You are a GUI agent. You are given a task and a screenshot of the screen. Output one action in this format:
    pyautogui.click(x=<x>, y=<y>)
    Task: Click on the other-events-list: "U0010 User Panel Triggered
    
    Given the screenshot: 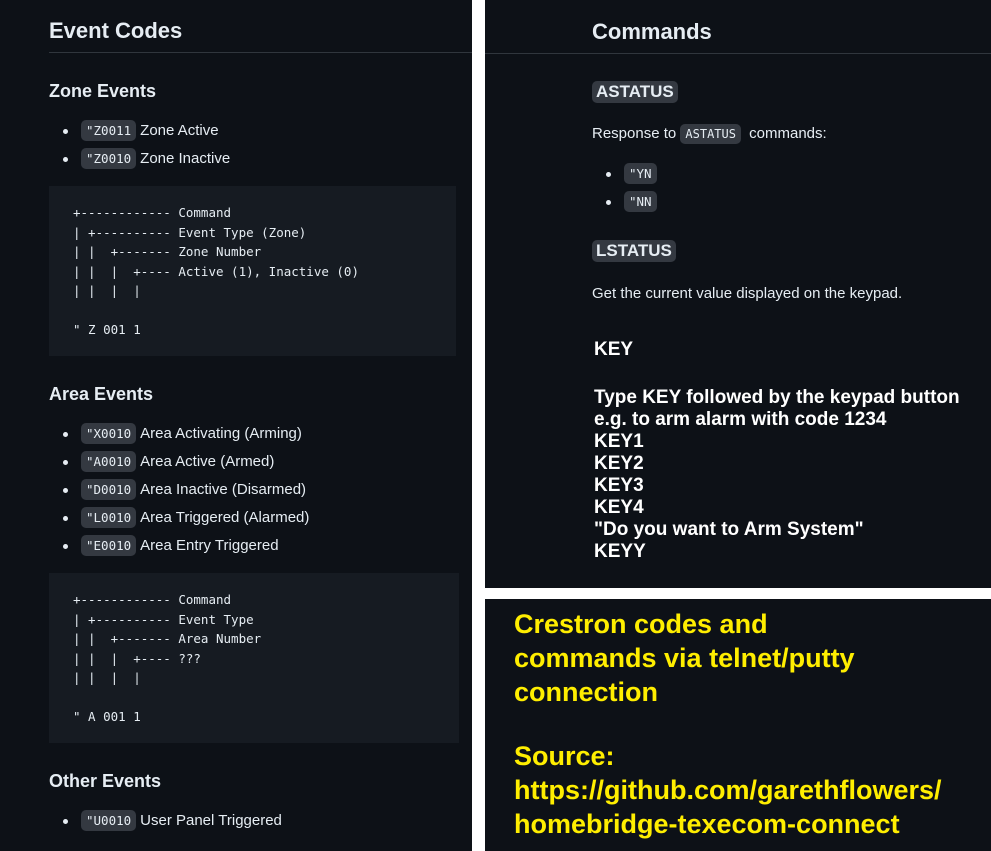 What is the action you would take?
    pyautogui.click(x=165, y=821)
    